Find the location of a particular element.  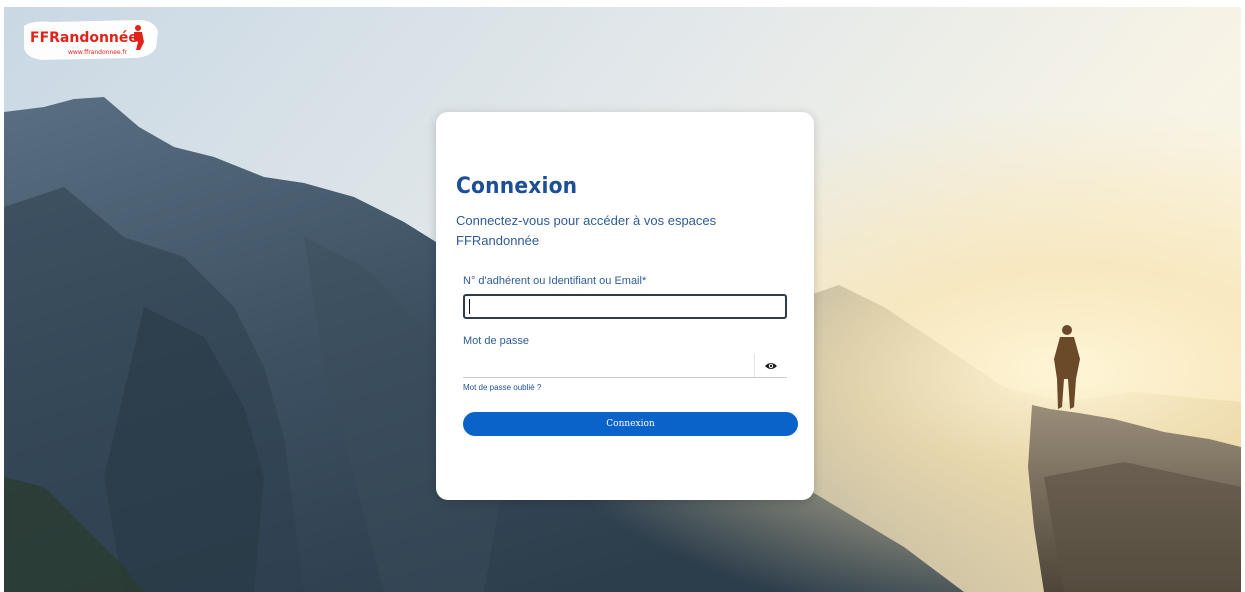

forgot-password-link: Mot de passe oublié ? is located at coordinates (502, 387).